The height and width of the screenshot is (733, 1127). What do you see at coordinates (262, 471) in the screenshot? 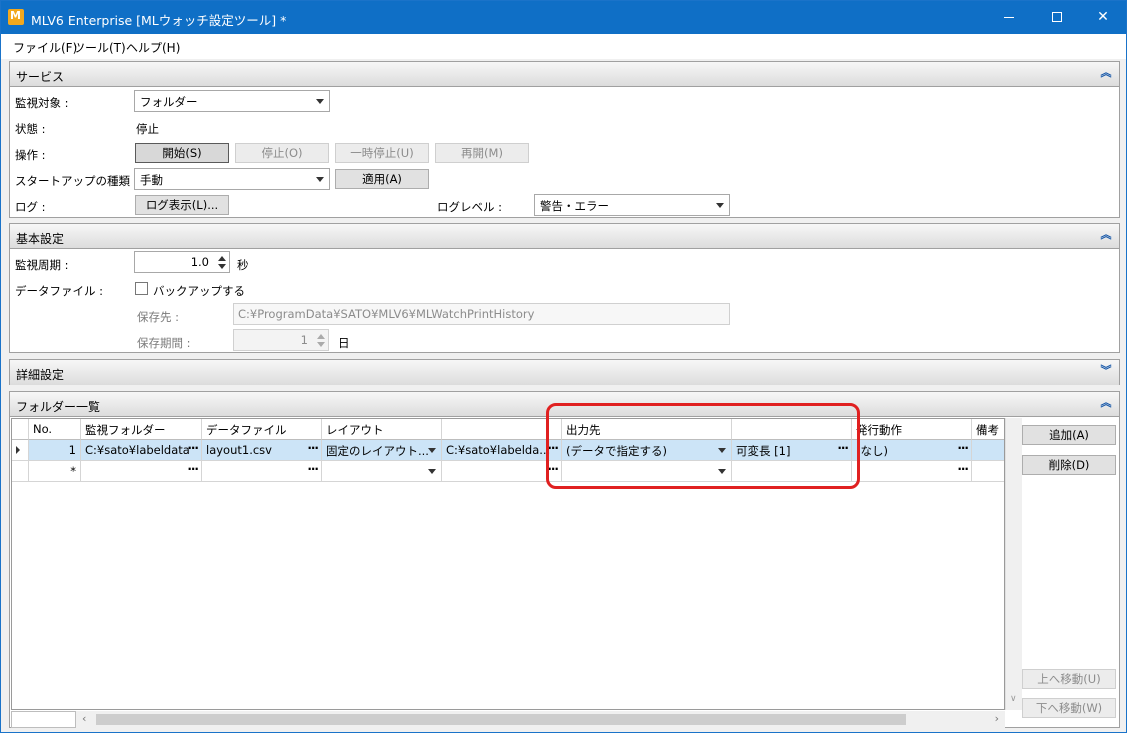
I see `cell-datafile: ···` at bounding box center [262, 471].